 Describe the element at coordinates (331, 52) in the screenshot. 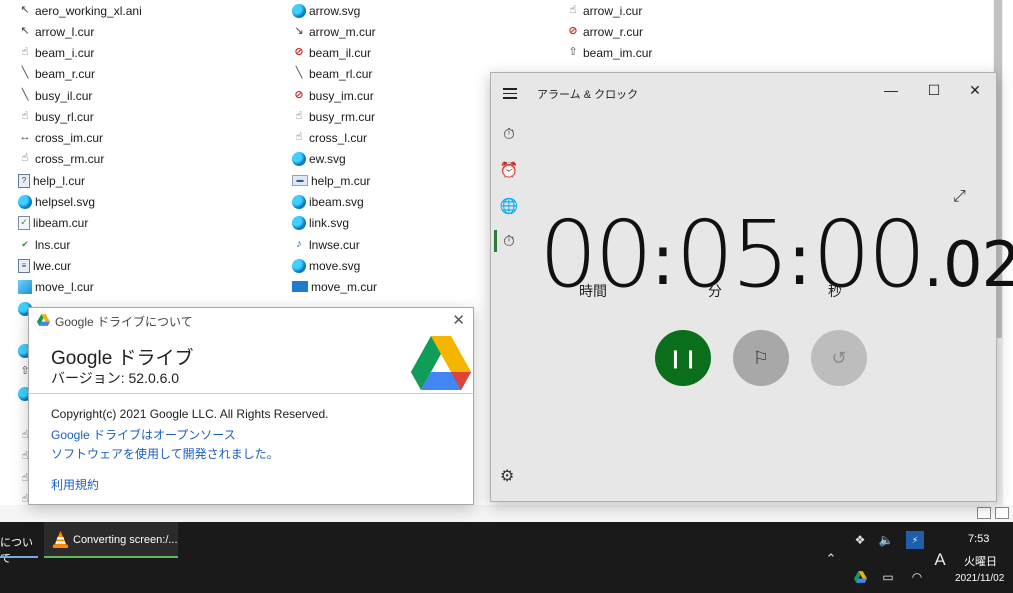

I see `file-item: ⊘ beam_il.cur` at that location.